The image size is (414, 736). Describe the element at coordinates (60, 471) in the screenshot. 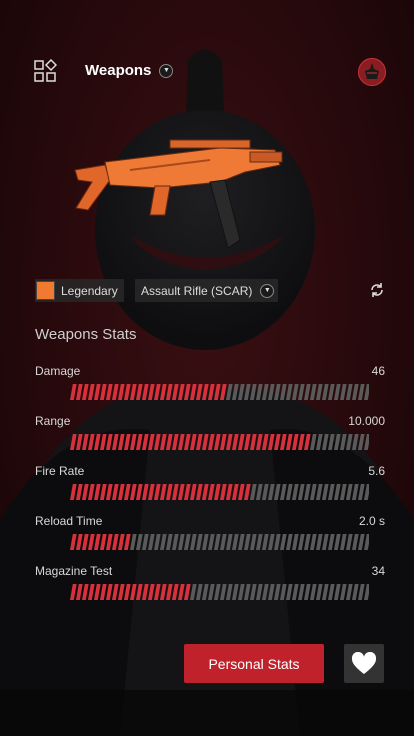

I see `stat-label: Fire Rate` at that location.